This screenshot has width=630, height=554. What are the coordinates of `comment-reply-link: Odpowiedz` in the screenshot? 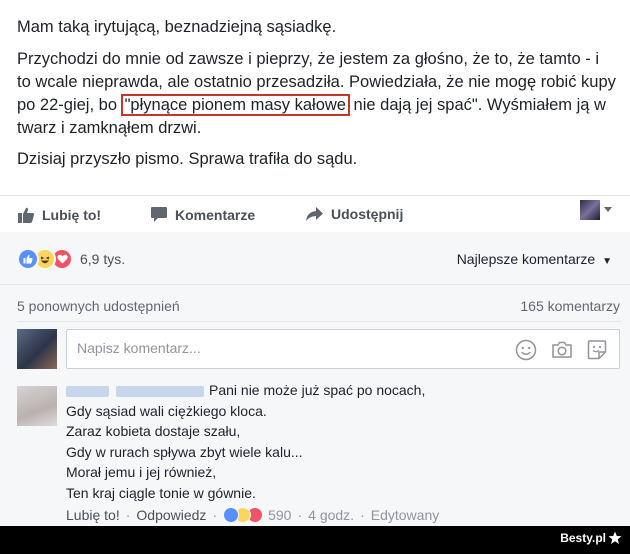 It's located at (171, 515).